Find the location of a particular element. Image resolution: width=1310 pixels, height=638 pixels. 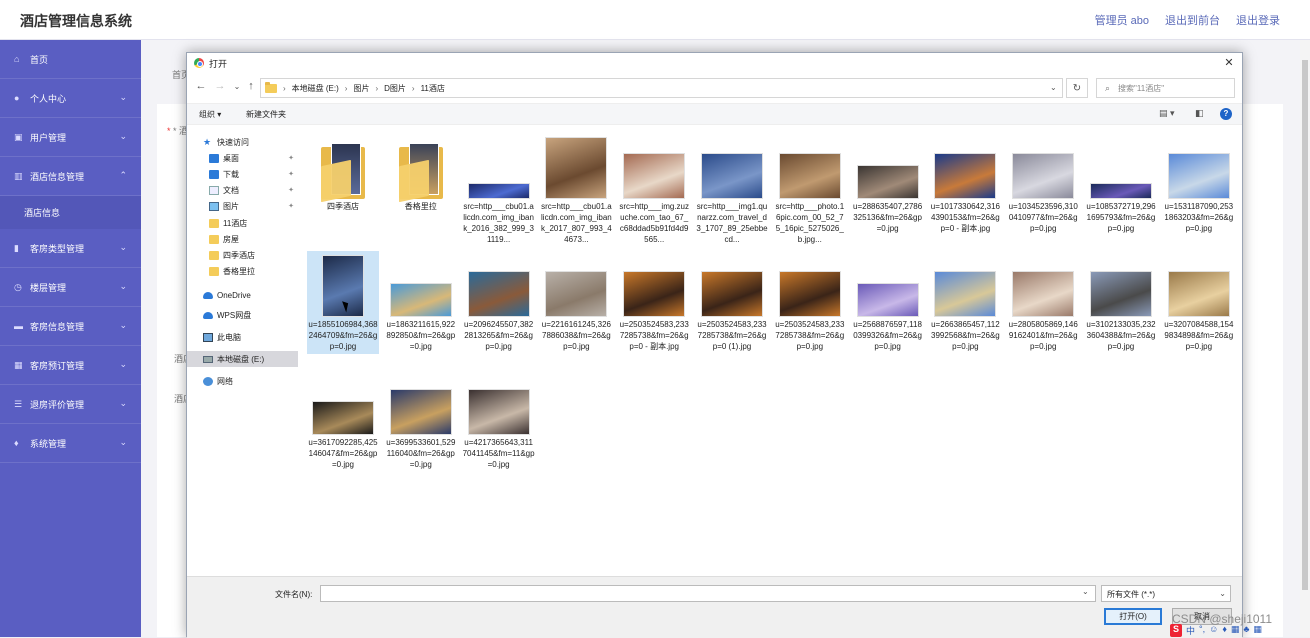

file-item: u=3617092285,425146047&fm=26&gp=0.jpg is located at coordinates (343, 420).